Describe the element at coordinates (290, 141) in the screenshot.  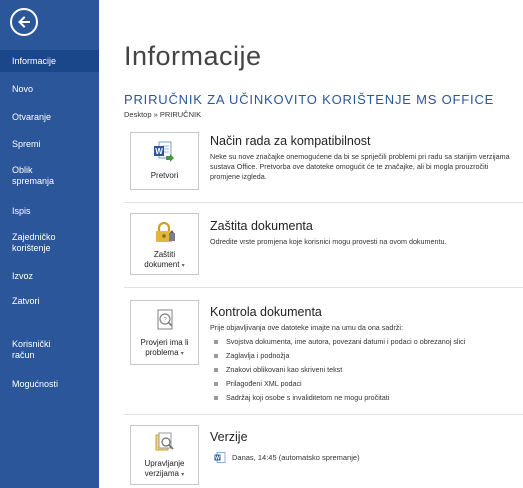
I see `compat-heading: Način rada za kompatibilnost` at that location.